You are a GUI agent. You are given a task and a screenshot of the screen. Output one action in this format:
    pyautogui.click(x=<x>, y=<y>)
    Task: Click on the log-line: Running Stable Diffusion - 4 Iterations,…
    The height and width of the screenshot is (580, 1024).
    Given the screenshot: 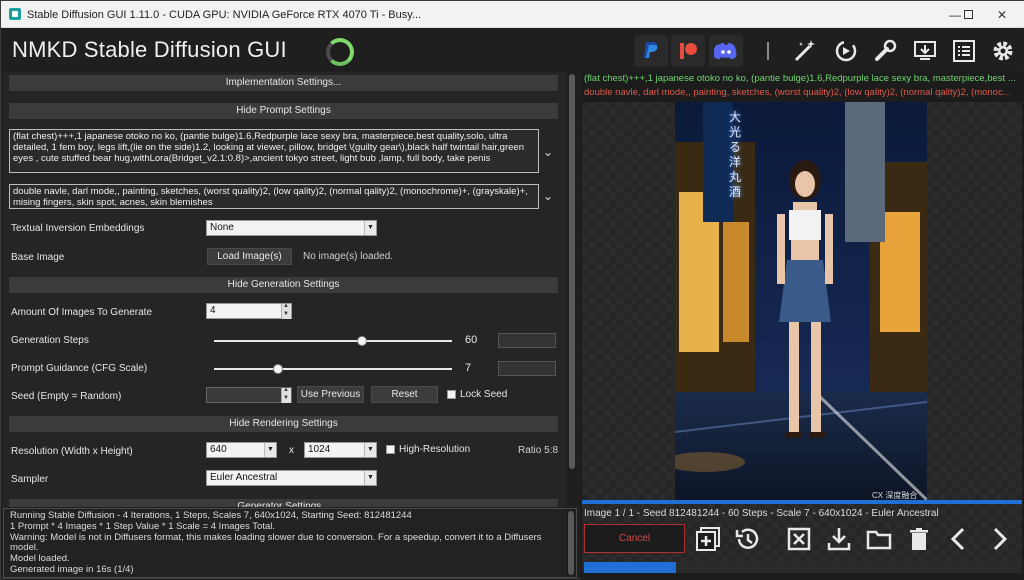 What is the action you would take?
    pyautogui.click(x=211, y=516)
    